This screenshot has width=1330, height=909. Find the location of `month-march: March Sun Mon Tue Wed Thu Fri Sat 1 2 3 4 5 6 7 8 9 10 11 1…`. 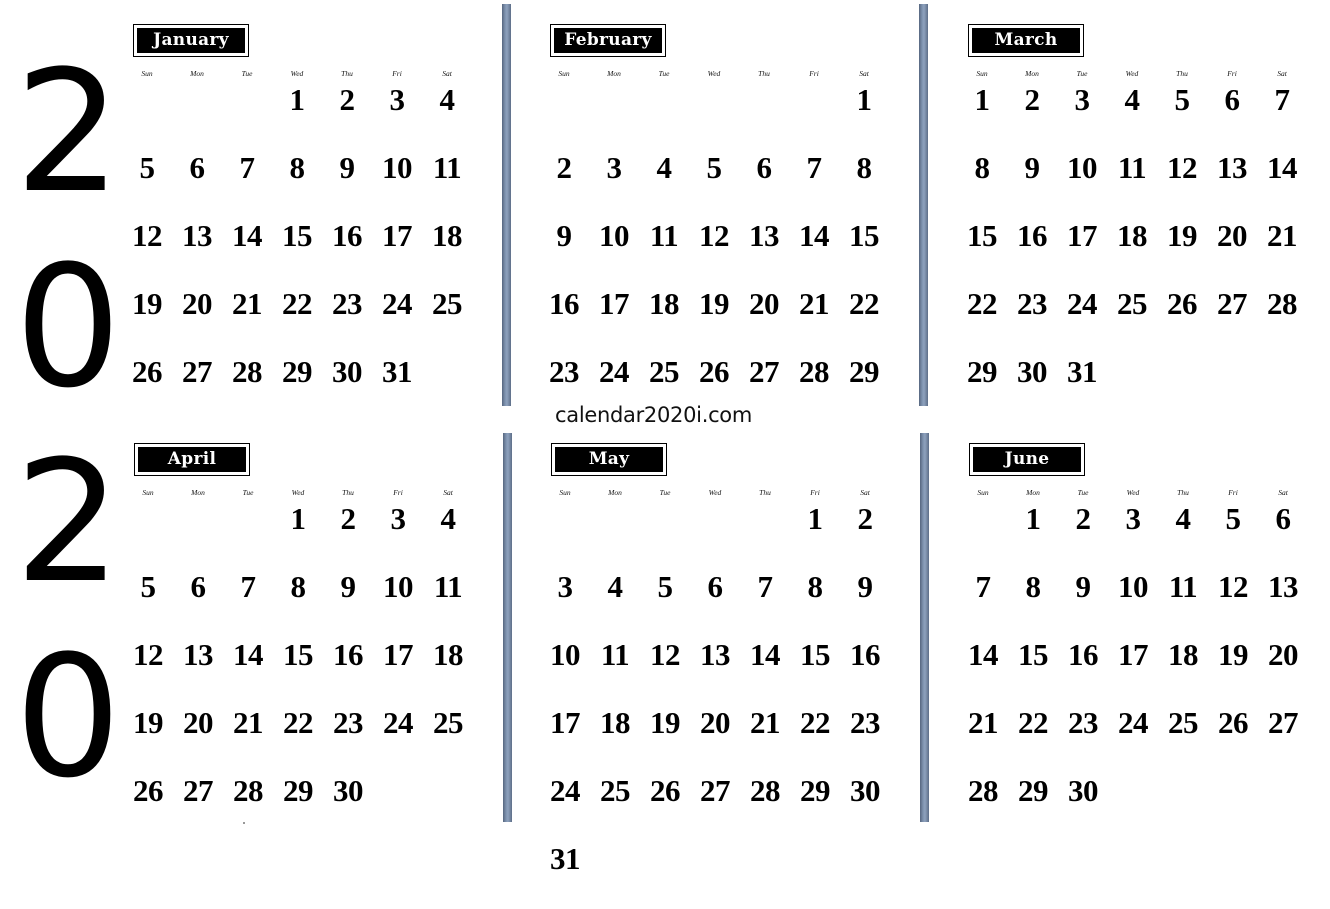

month-march: March Sun Mon Tue Wed Thu Fri Sat 1 2 3 4 5 6 7 8 9 10 11 1… is located at coordinates (1132, 219).